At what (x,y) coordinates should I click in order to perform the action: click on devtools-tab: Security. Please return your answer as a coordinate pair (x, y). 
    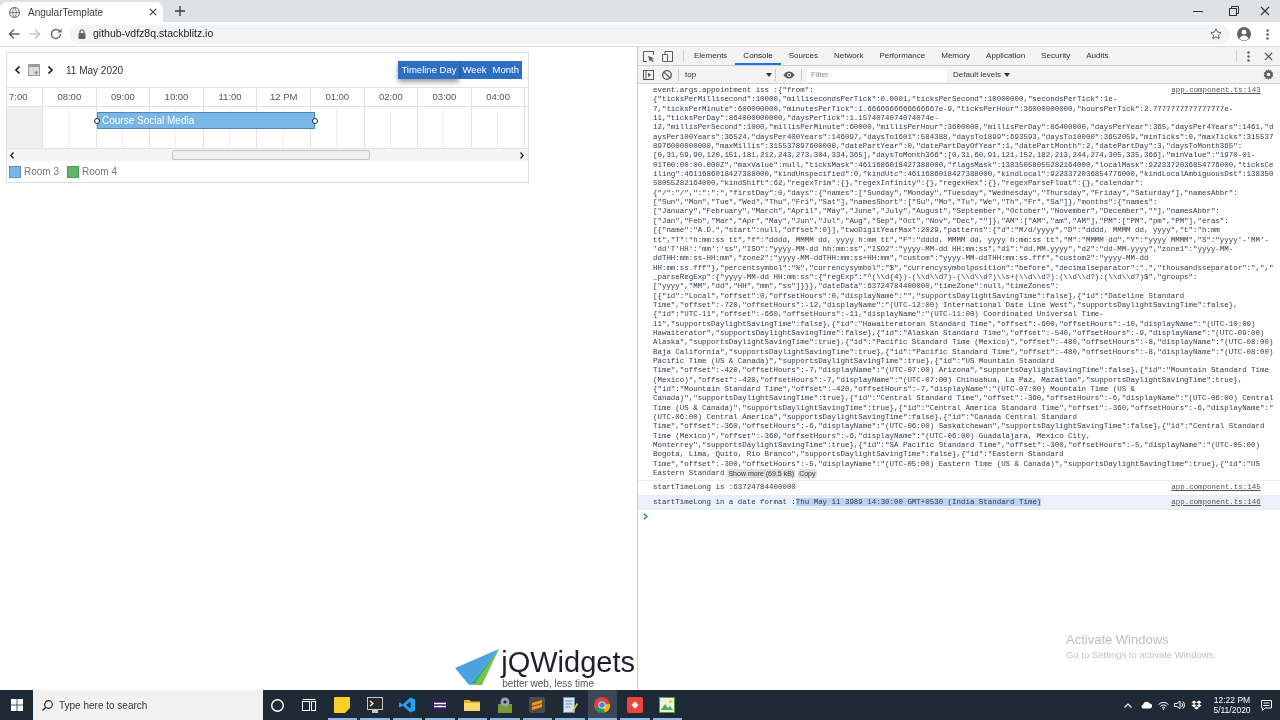
    Looking at the image, I should click on (1056, 56).